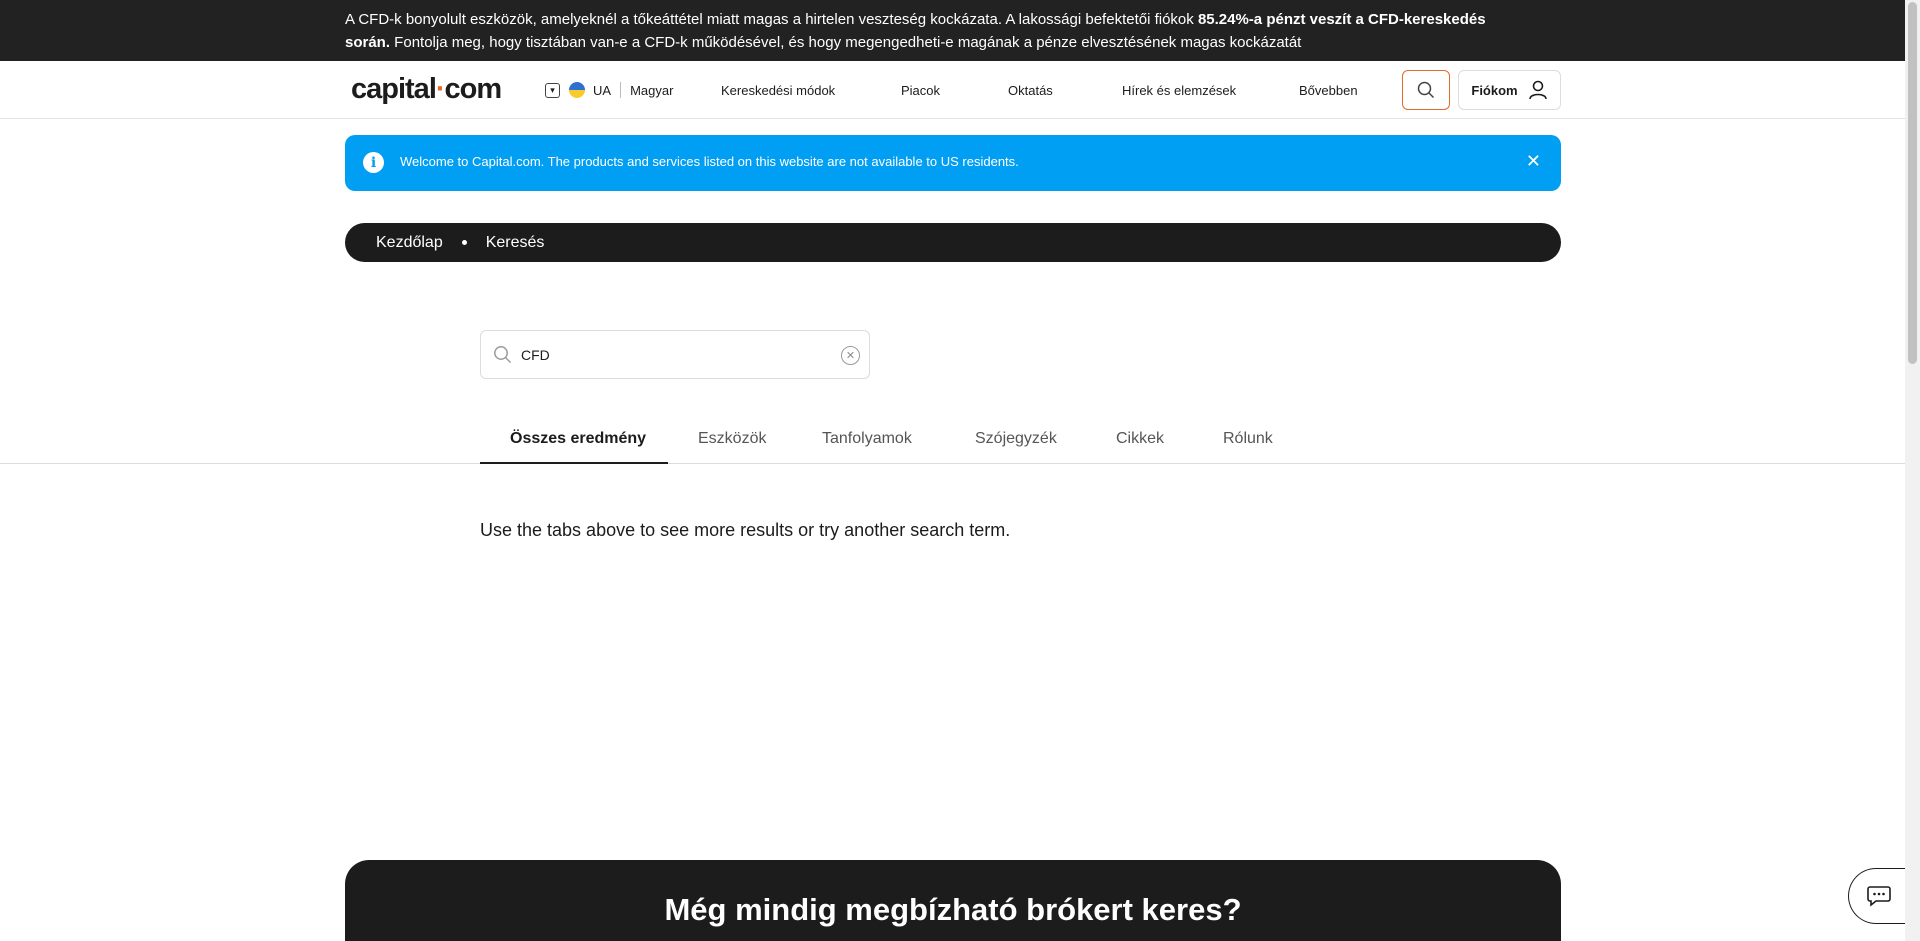 The height and width of the screenshot is (941, 1920). Describe the element at coordinates (671, 355) in the screenshot. I see `search-input` at that location.